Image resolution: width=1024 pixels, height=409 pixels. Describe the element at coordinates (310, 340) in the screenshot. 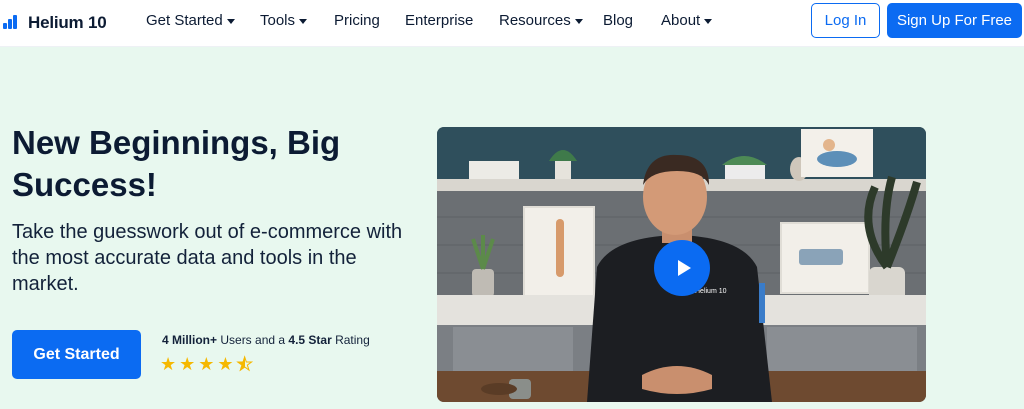

I see `rating-value: 4.5 Star` at that location.